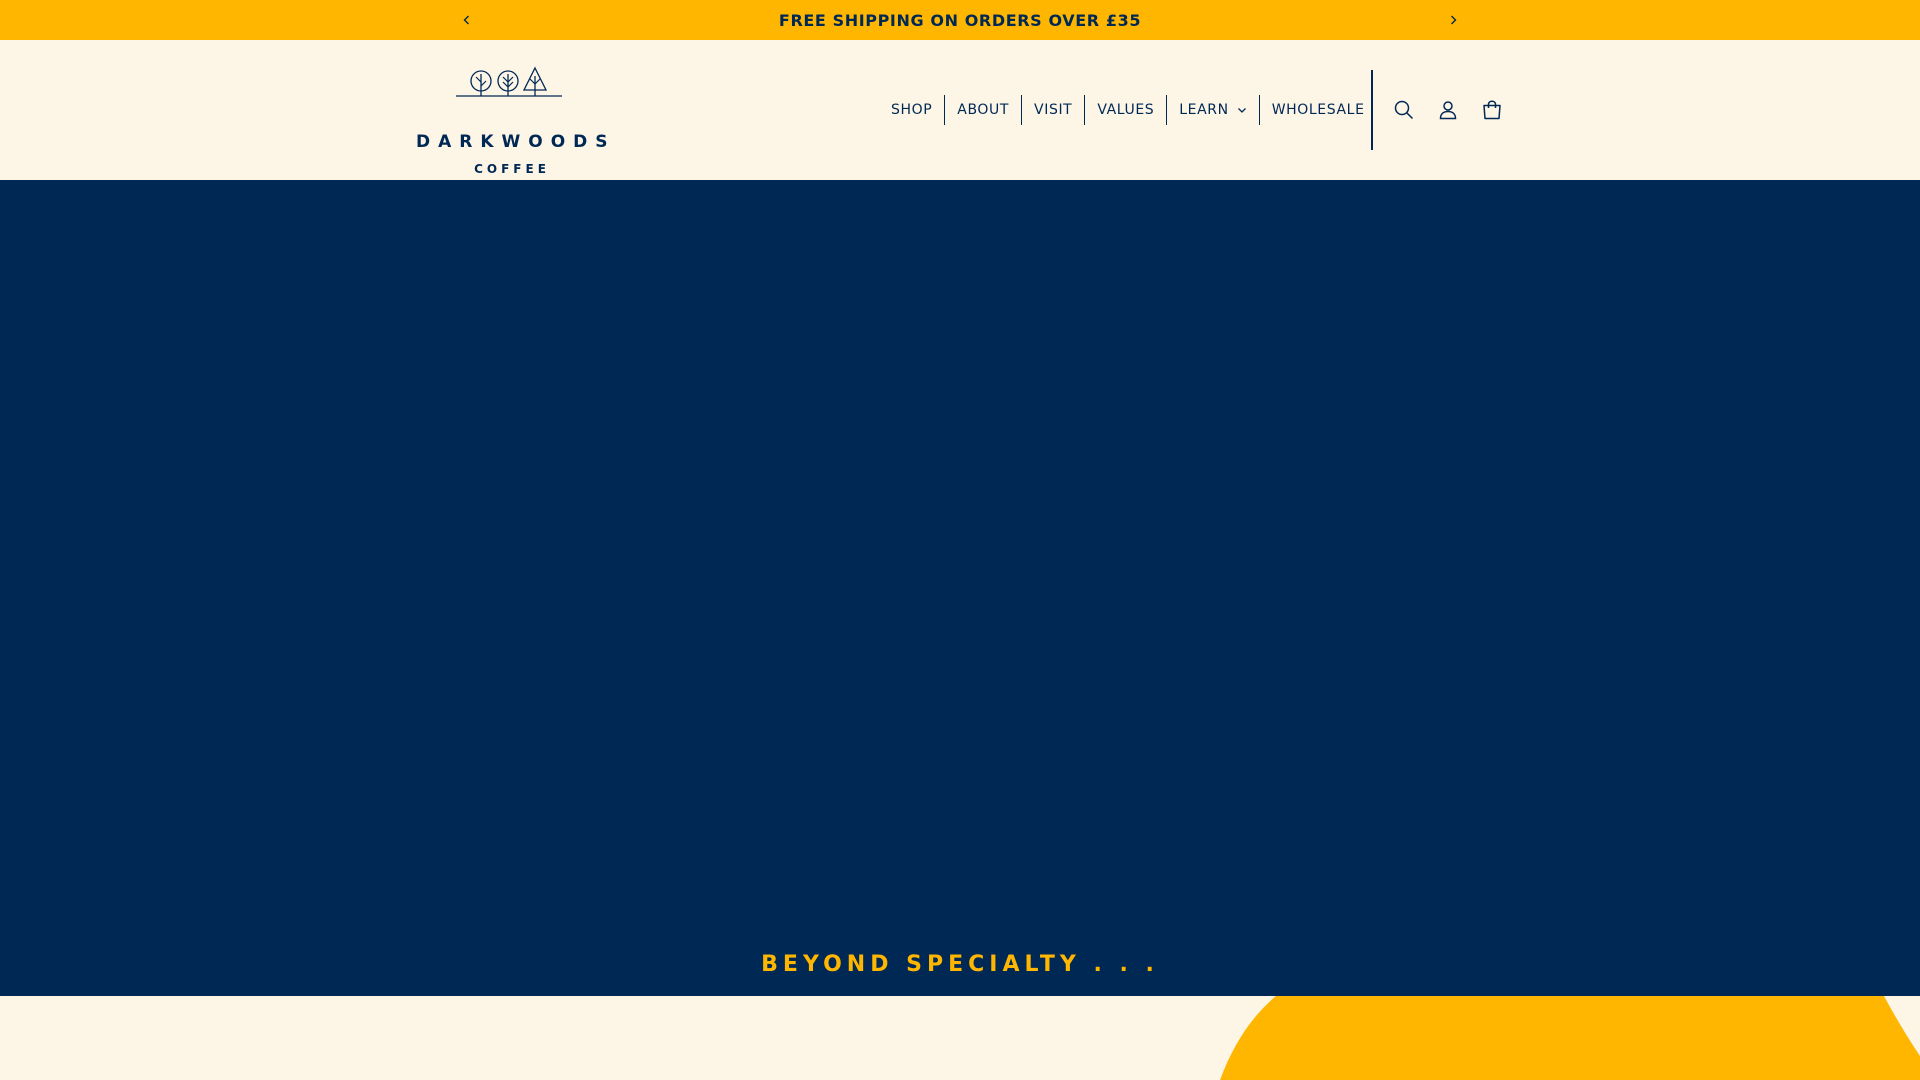  I want to click on logo-wordmark: DARKWOODS, so click(516, 142).